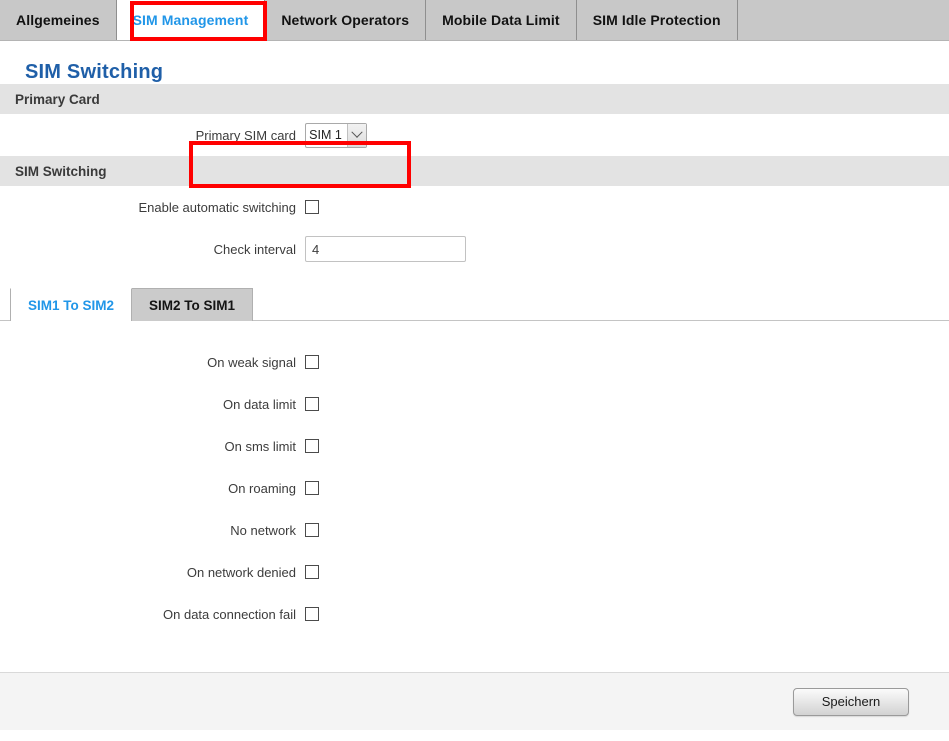 The width and height of the screenshot is (949, 741). I want to click on primary-sim-card-control: SIM 1, so click(336, 135).